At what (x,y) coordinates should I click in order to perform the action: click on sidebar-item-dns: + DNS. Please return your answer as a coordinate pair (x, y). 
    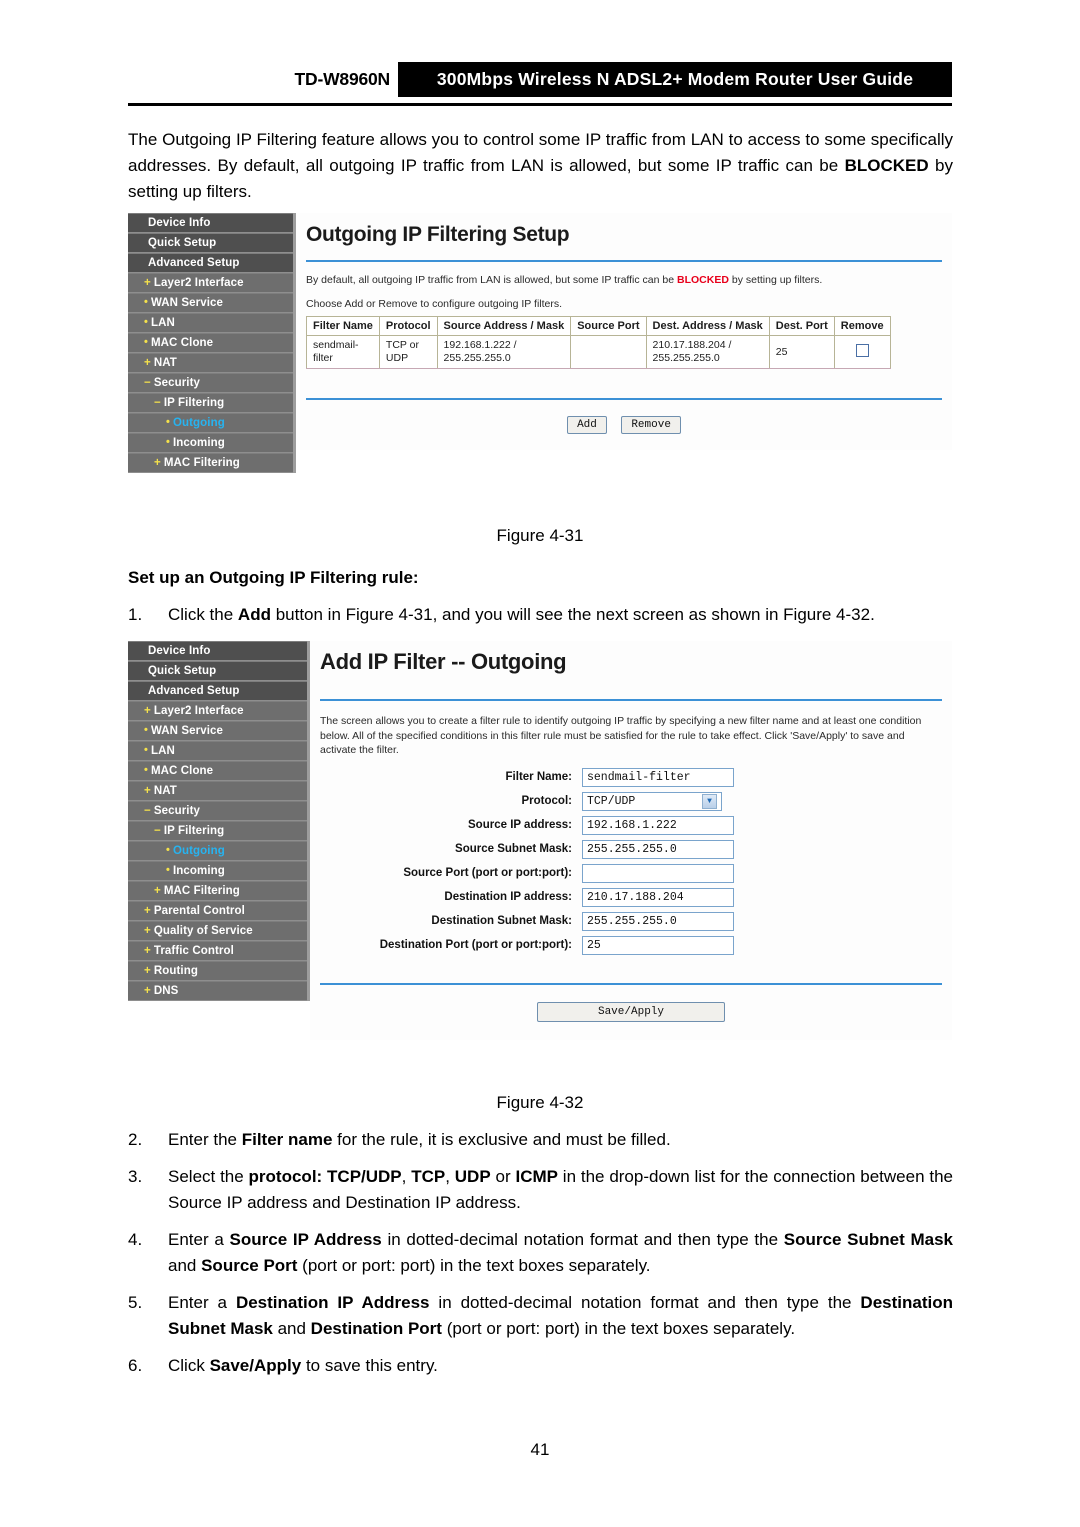
    Looking at the image, I should click on (217, 991).